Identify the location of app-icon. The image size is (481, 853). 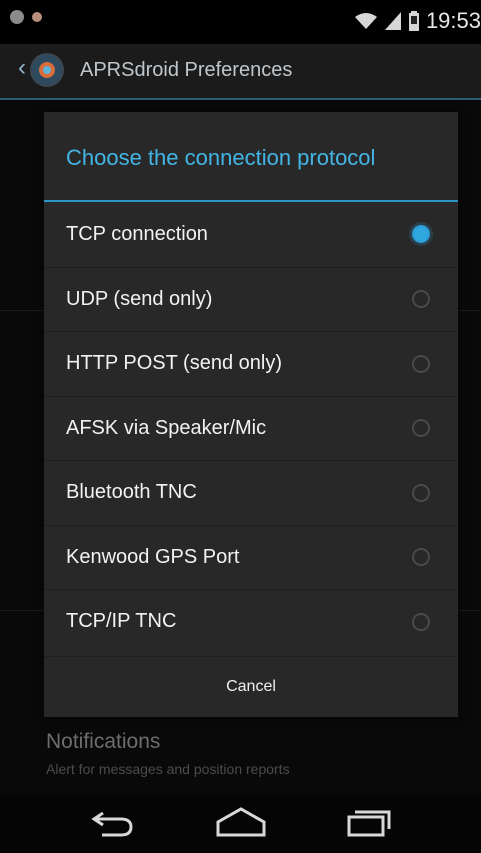
(47, 70).